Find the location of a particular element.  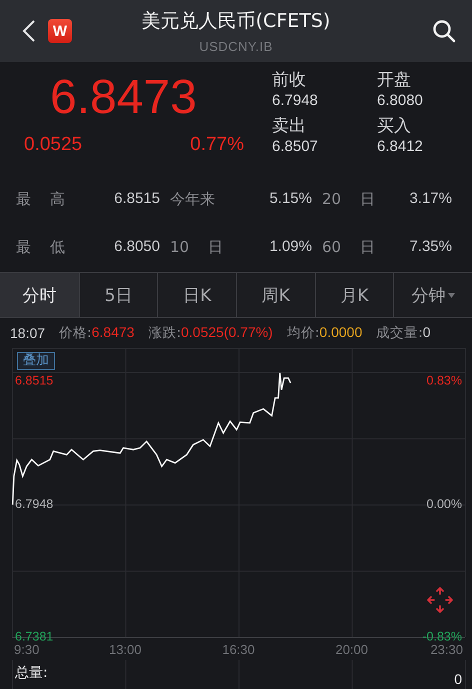

info-label: 价格: is located at coordinates (75, 333).